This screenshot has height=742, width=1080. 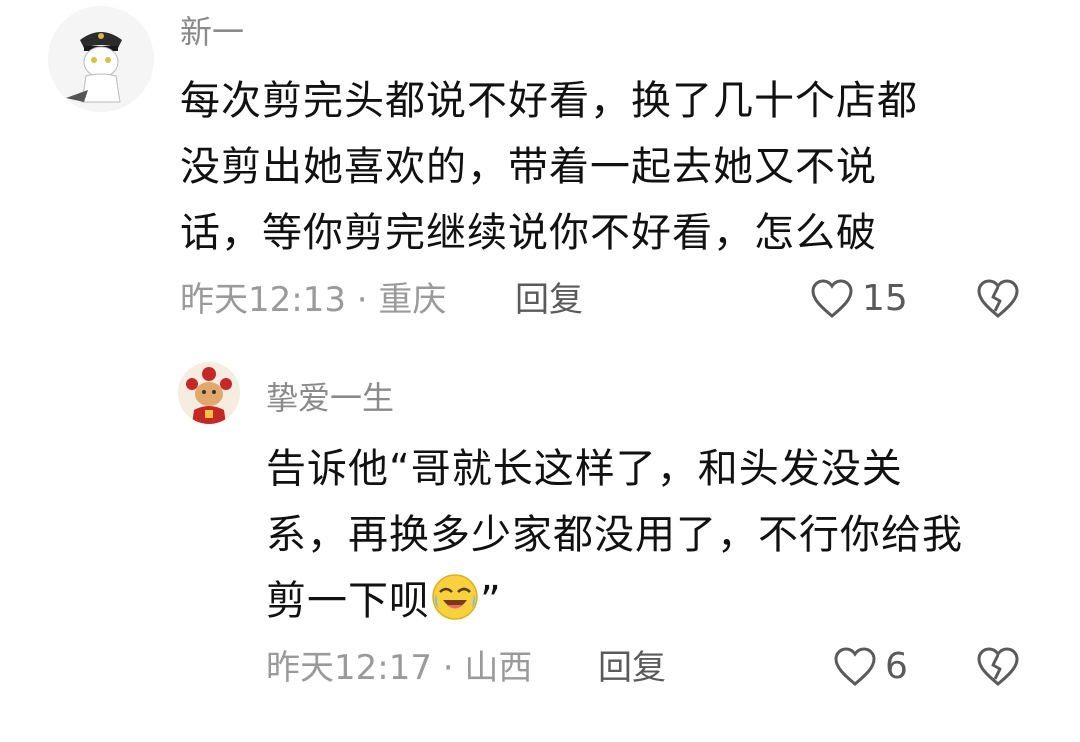 I want to click on comment-meta: 昨天12:17 · 山西, so click(x=399, y=668).